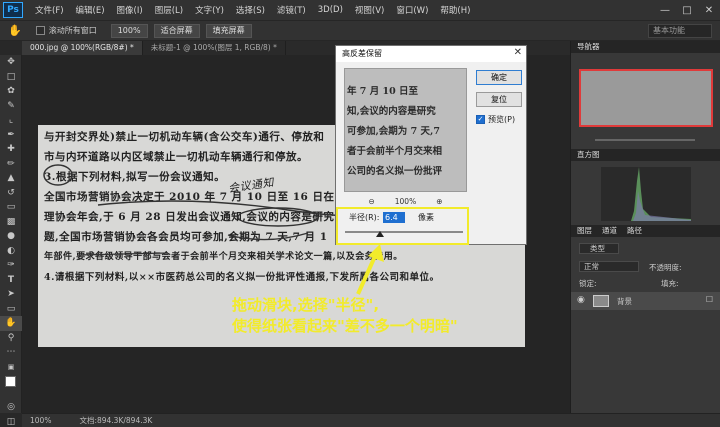 The height and width of the screenshot is (427, 720). Describe the element at coordinates (588, 283) in the screenshot. I see `lock-label: 锁定:` at that location.